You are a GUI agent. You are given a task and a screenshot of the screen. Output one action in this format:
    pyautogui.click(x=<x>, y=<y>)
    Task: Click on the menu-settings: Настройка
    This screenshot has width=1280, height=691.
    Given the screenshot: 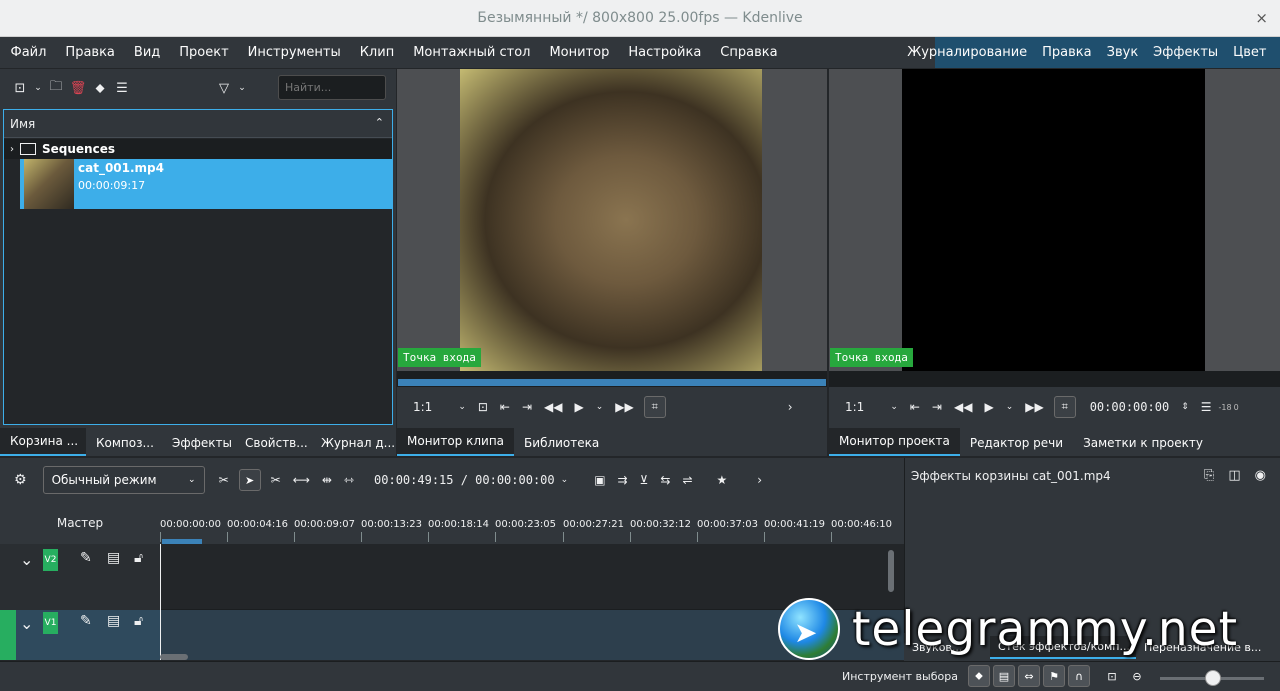 What is the action you would take?
    pyautogui.click(x=665, y=52)
    